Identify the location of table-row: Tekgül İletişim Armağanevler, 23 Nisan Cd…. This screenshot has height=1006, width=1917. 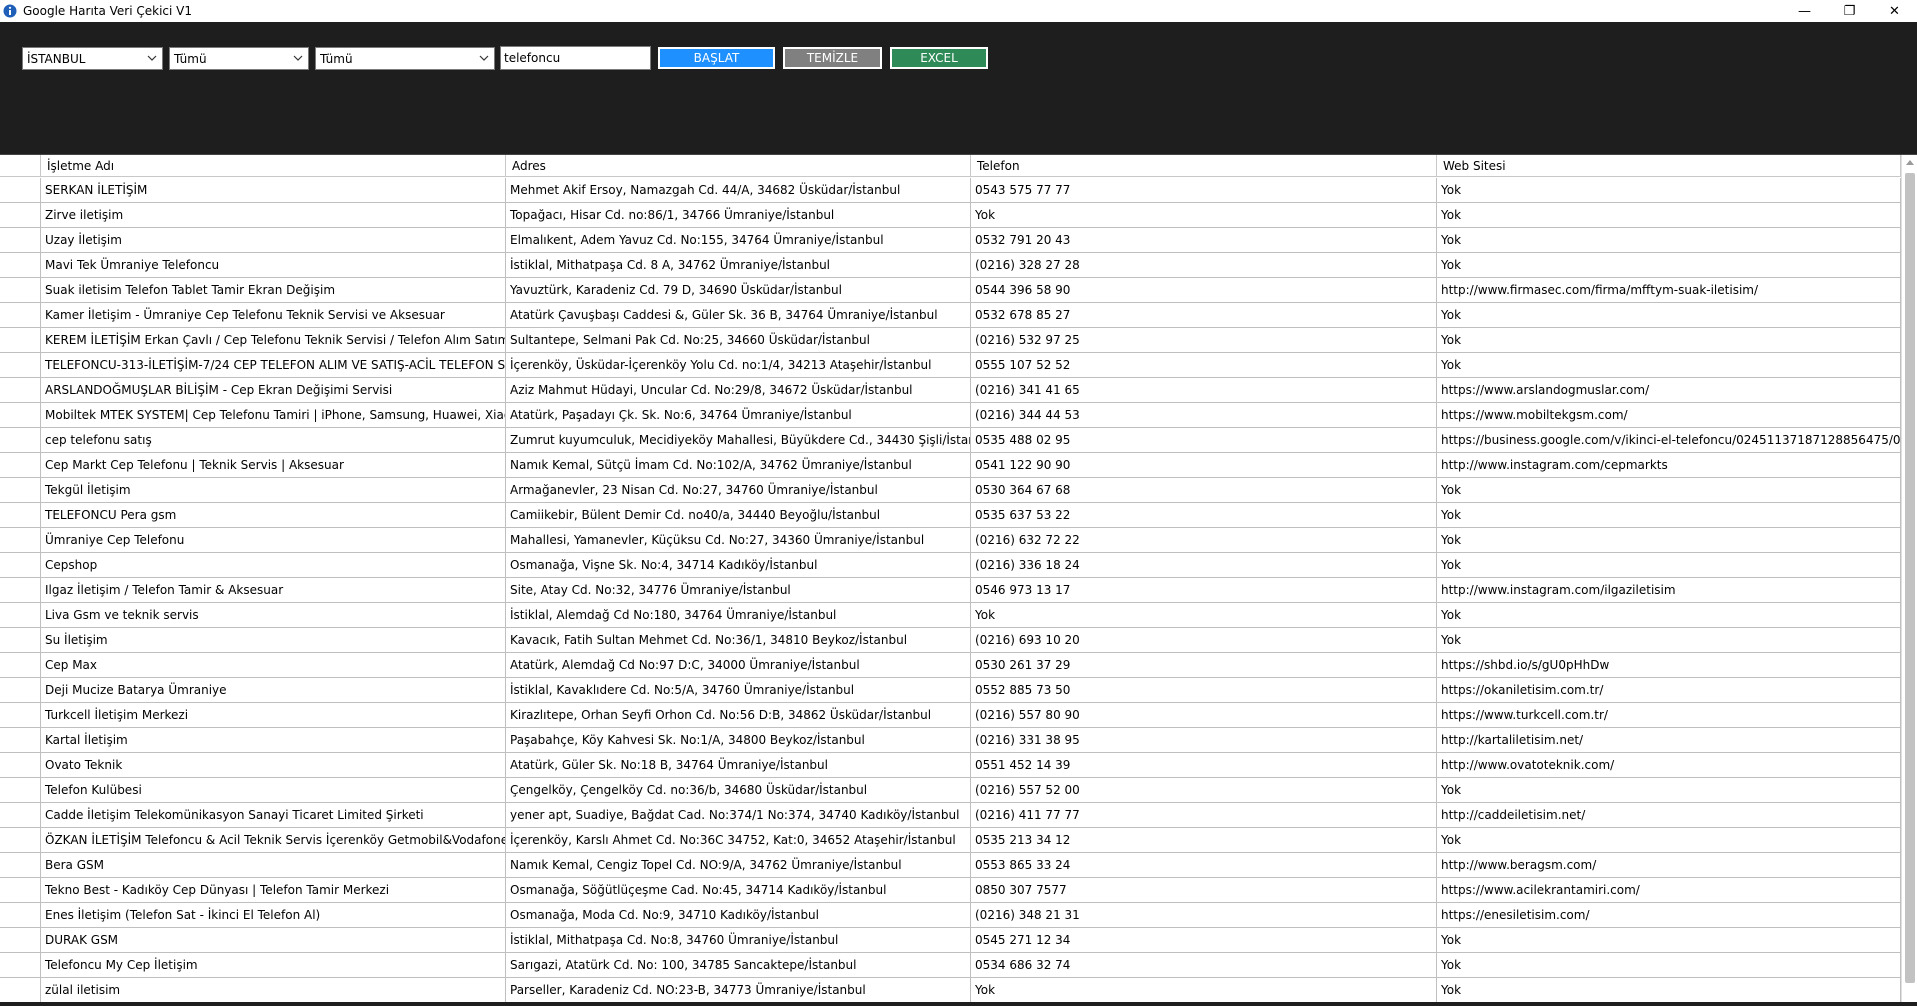
(950, 490).